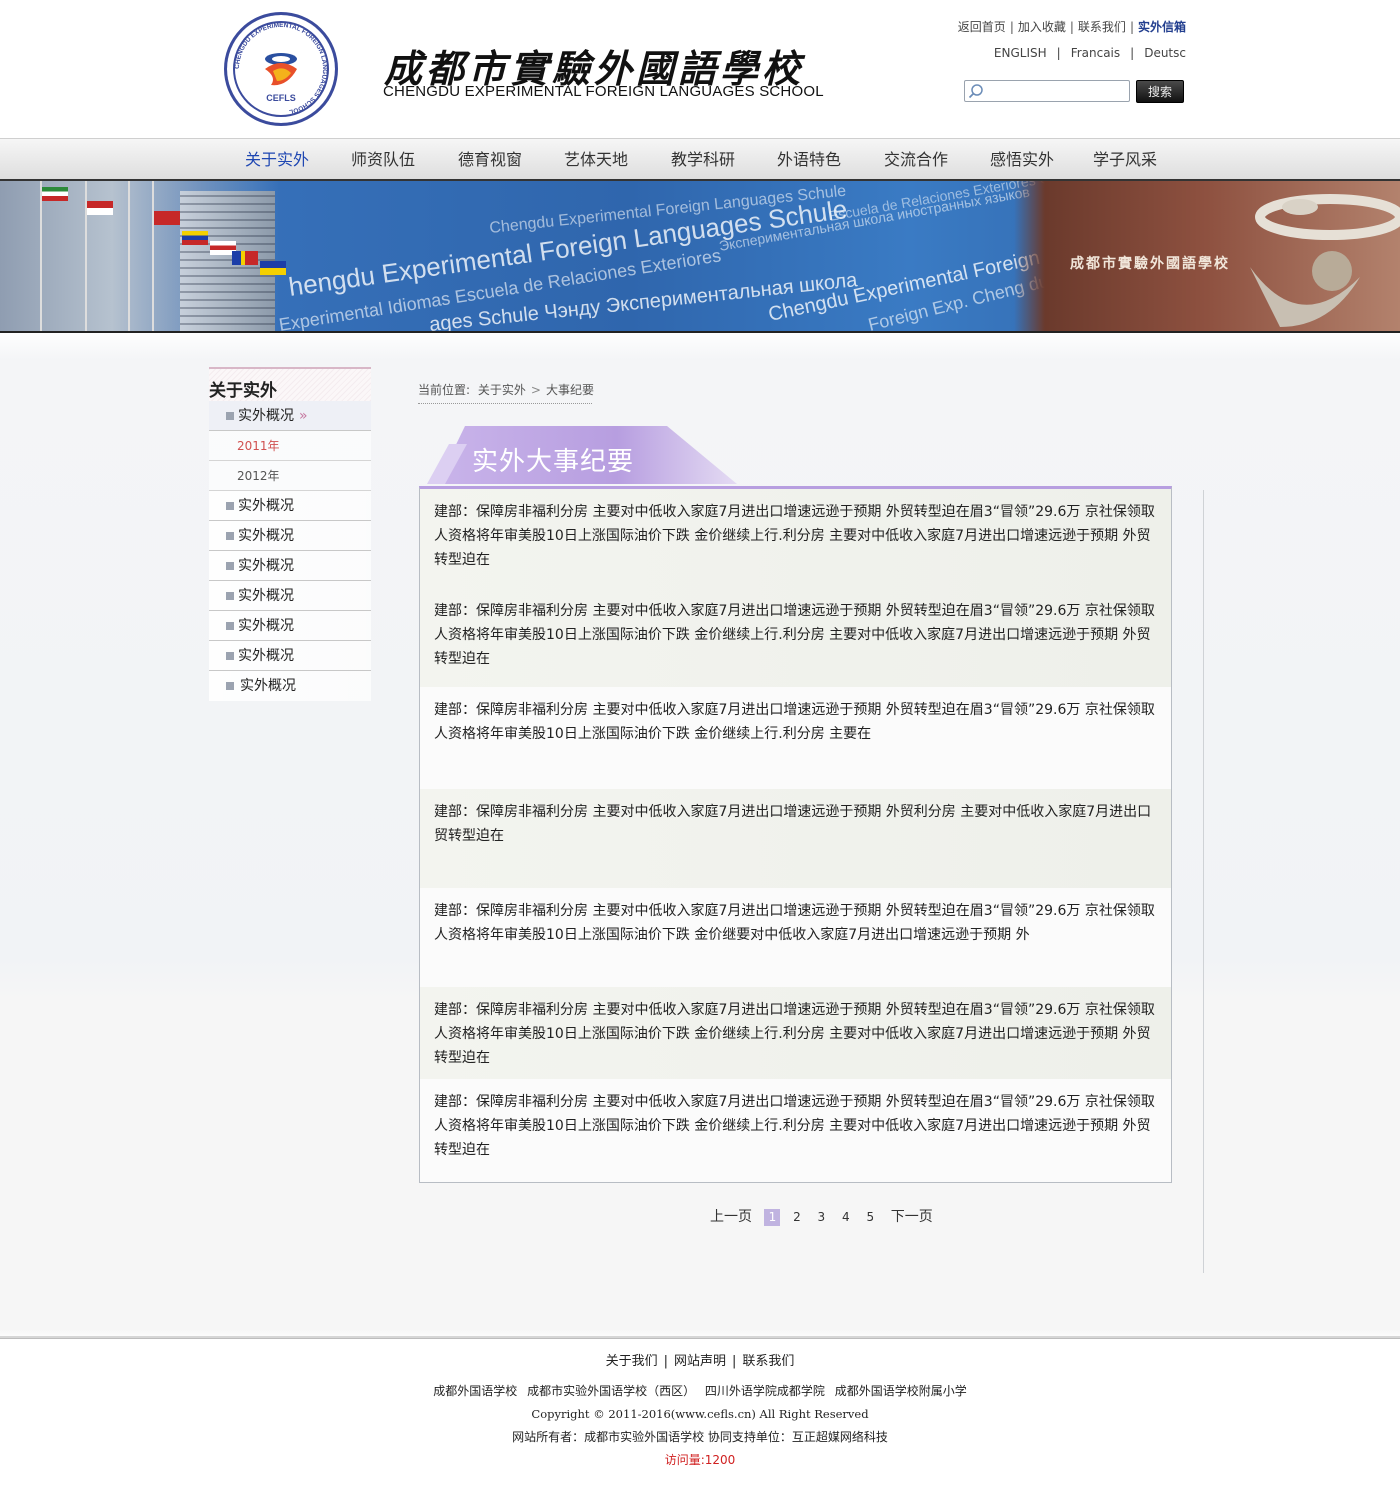 This screenshot has width=1400, height=1500. Describe the element at coordinates (1203, 881) in the screenshot. I see `divider` at that location.